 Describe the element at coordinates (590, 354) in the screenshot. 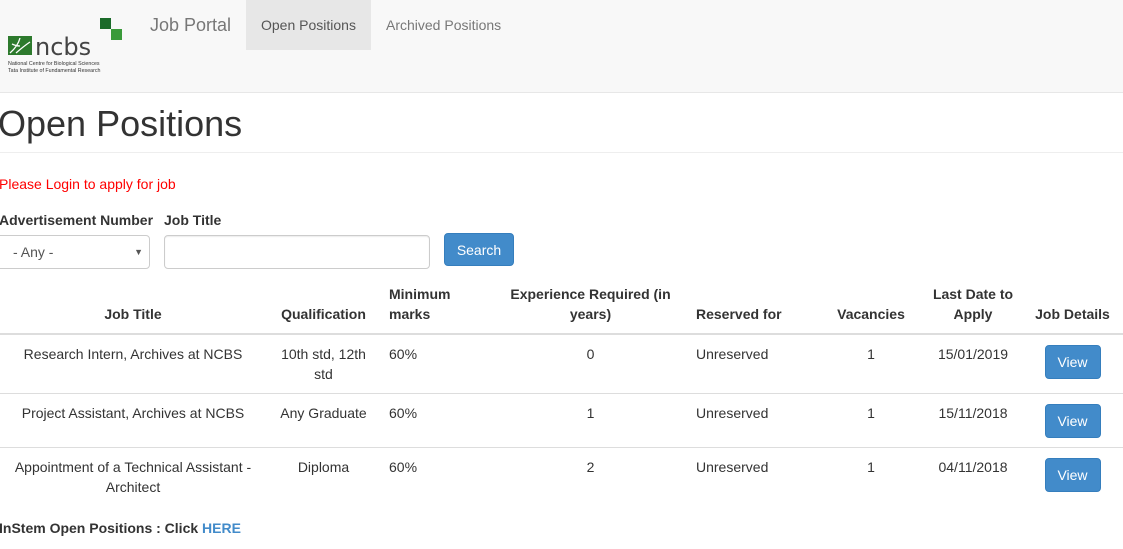

I see `cell-experience: 0` at that location.